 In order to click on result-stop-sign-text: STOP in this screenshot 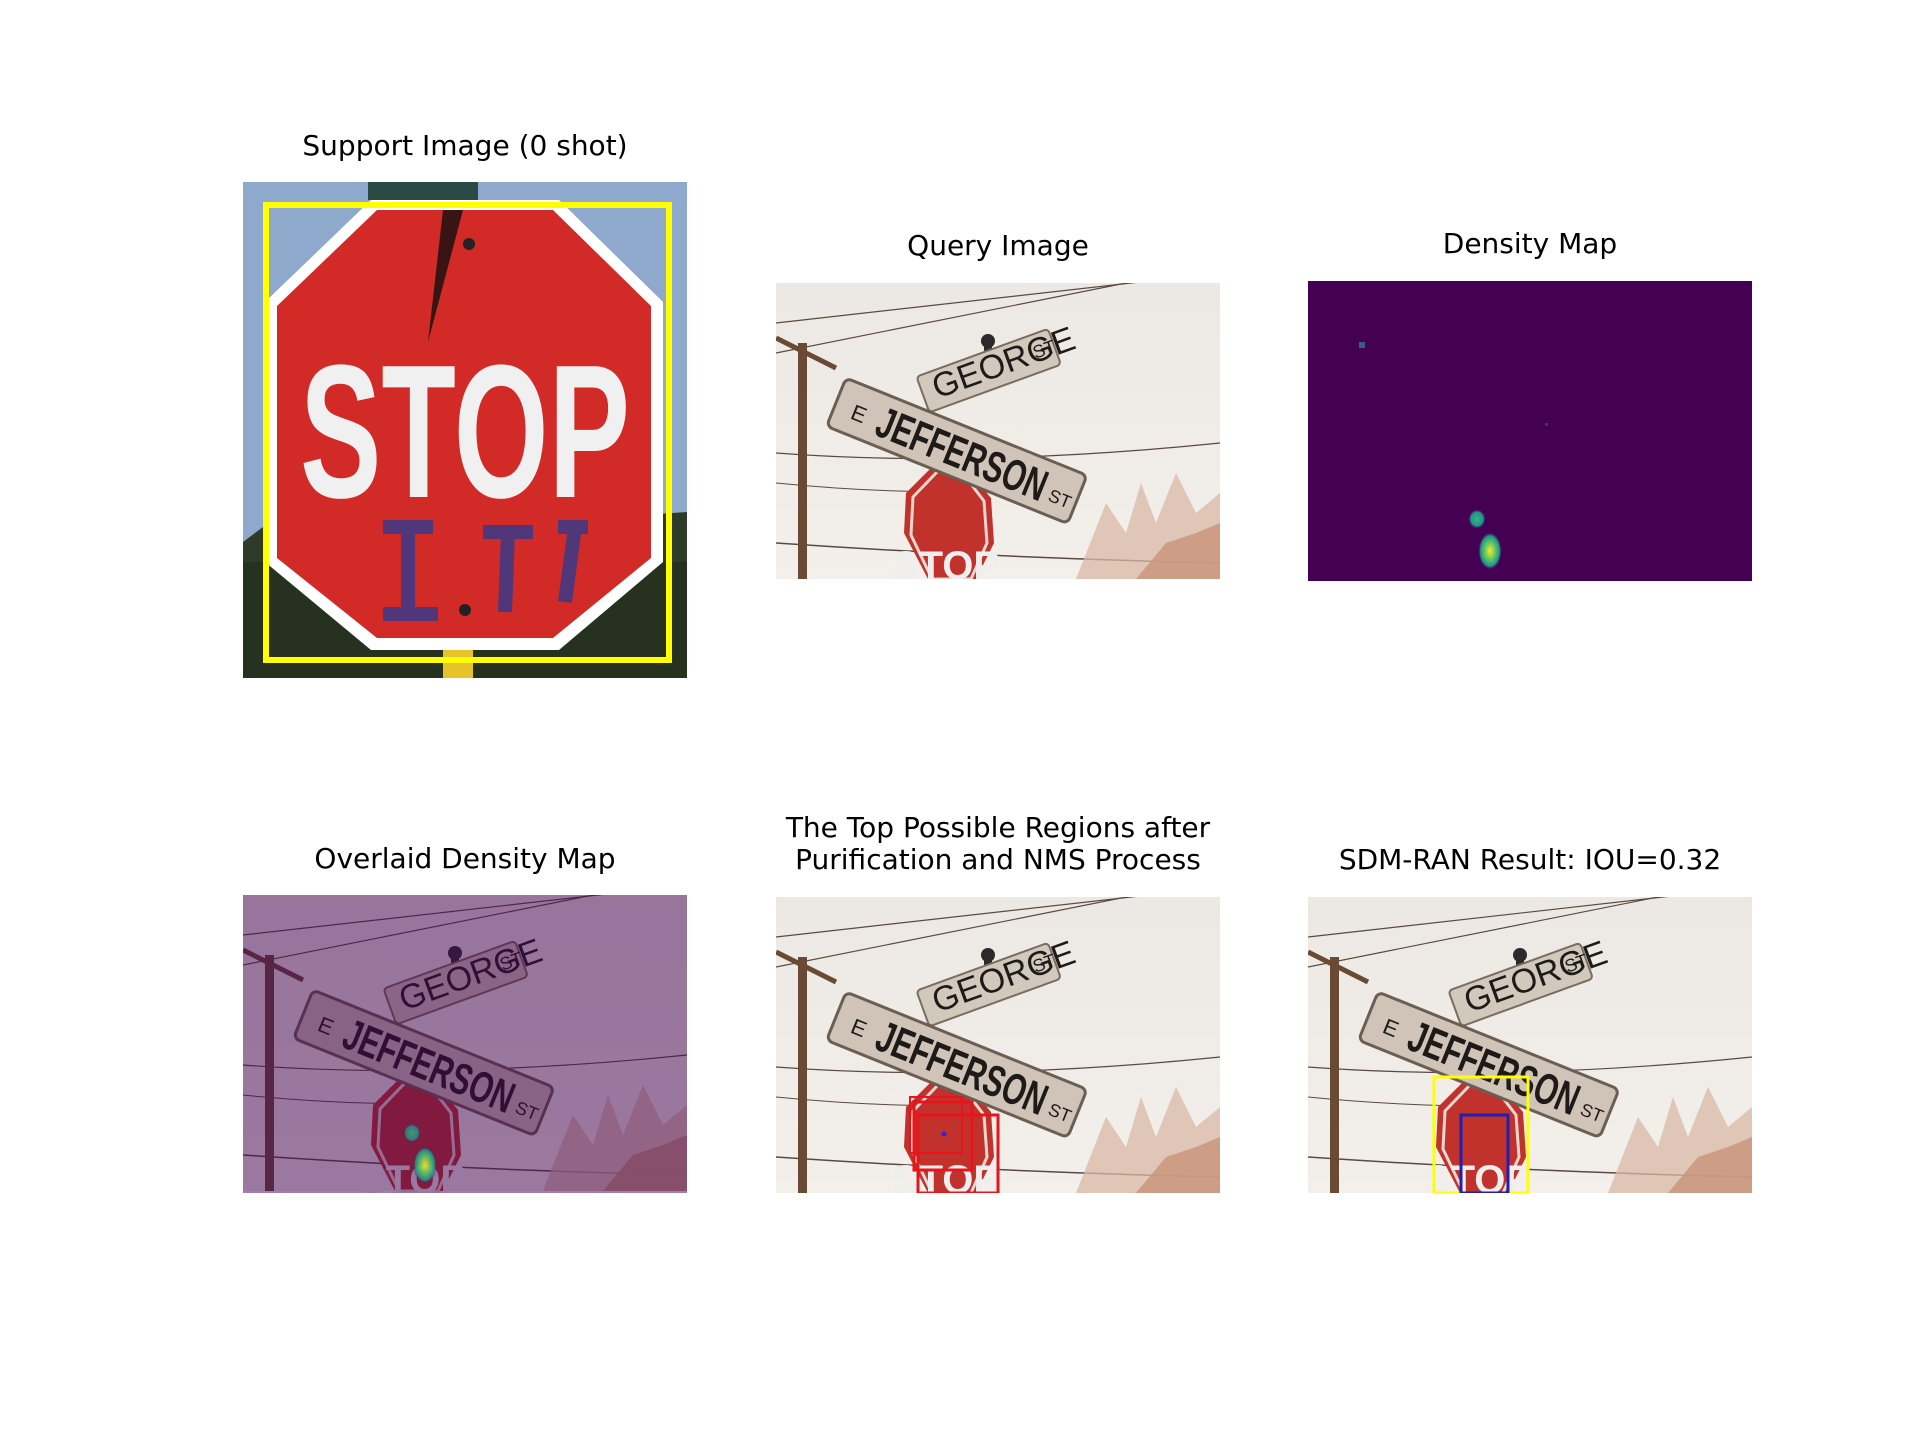, I will do `click(1478, 1175)`.